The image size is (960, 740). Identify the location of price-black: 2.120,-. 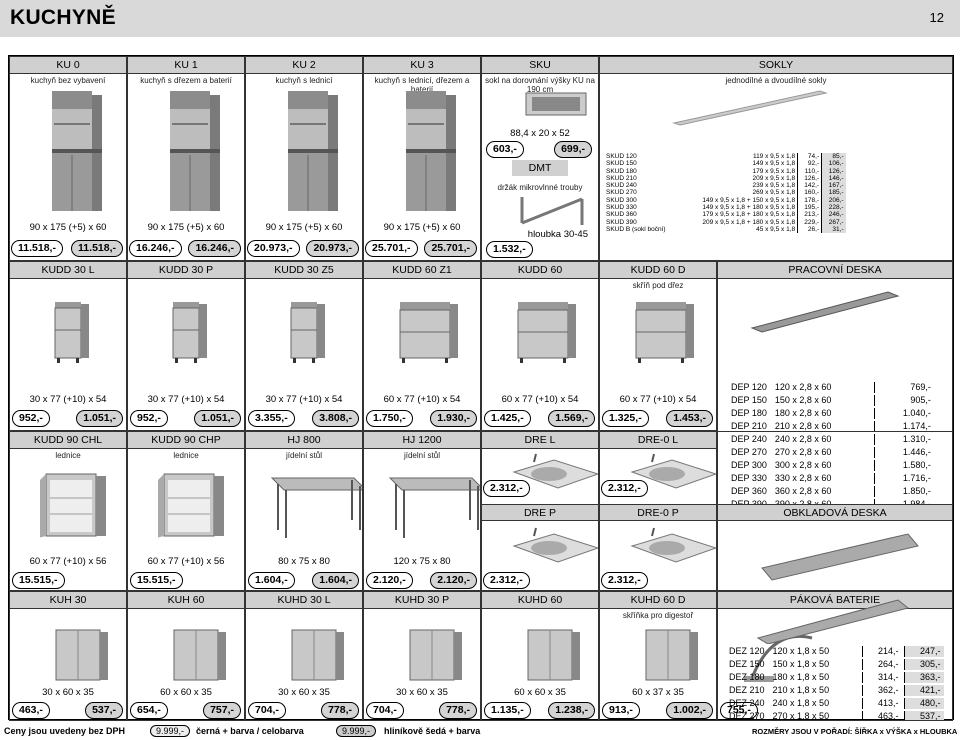
(389, 580).